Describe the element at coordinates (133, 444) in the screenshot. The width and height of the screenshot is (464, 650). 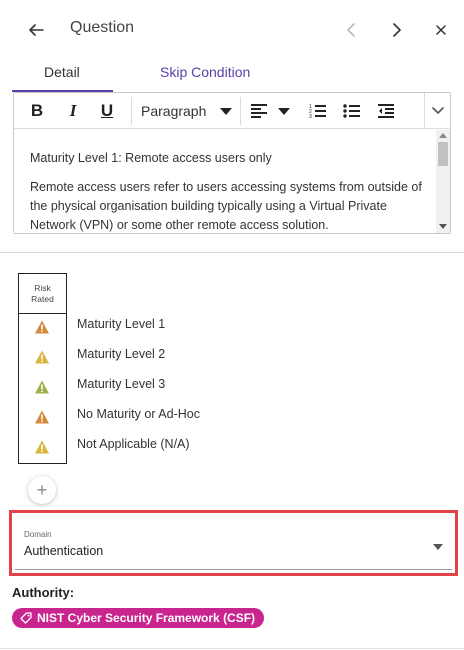
I see `risk-option-label: Not Applicable (N/A)` at that location.